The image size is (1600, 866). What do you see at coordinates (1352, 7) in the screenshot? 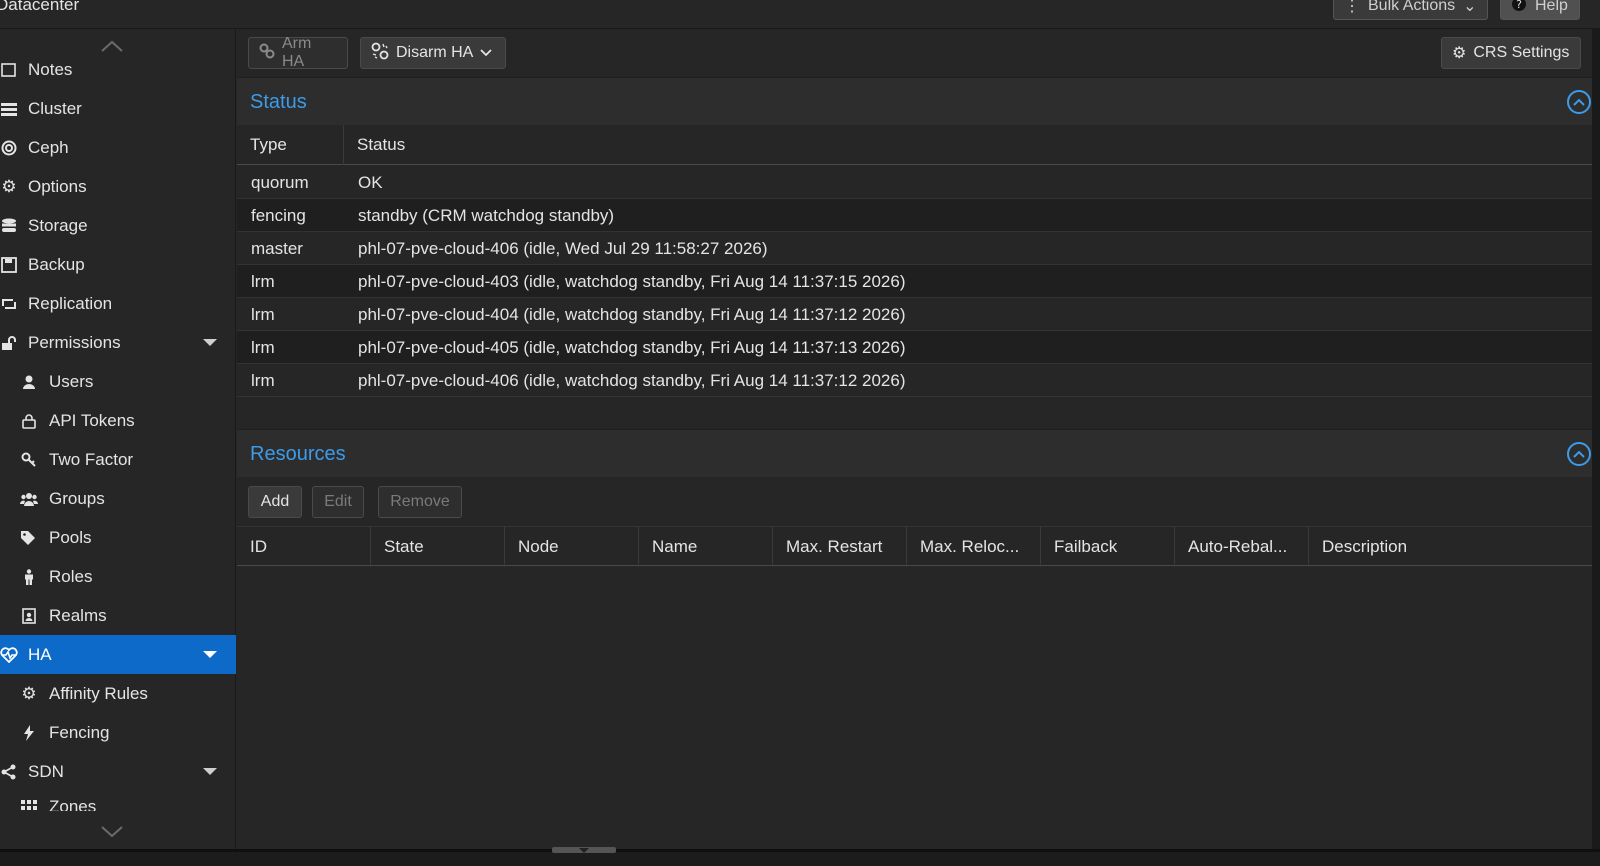
I see `ellipsis-vertical-icon: ⋮` at bounding box center [1352, 7].